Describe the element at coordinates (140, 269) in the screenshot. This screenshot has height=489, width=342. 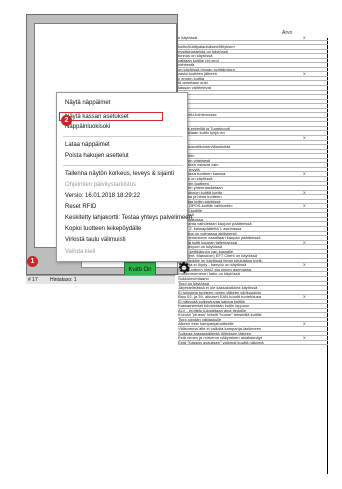
I see `kuitti-on-button: Kuitti On` at that location.